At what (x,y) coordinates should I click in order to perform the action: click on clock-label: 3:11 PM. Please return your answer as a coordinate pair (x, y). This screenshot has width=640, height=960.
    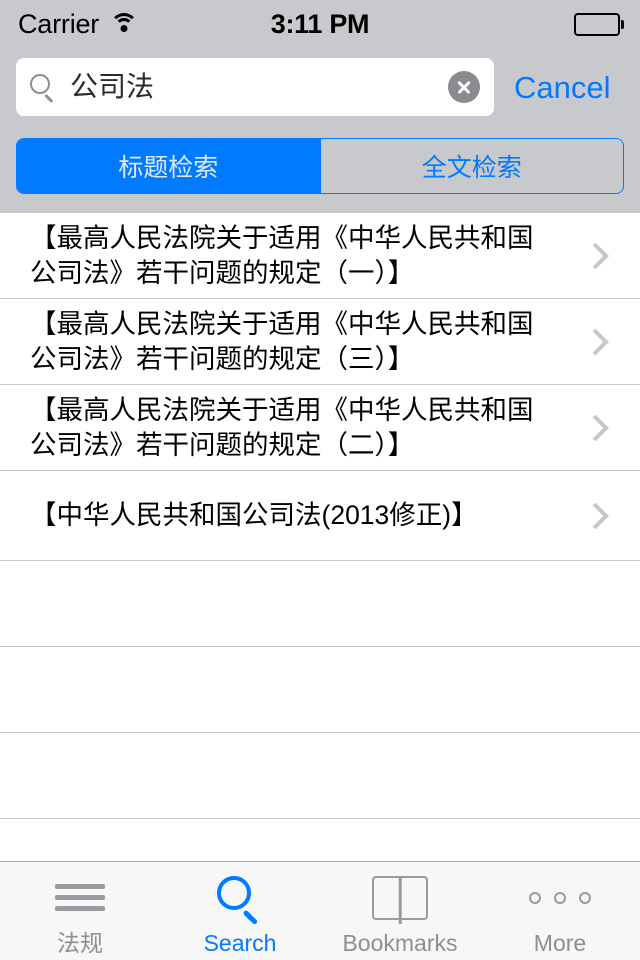
    Looking at the image, I should click on (320, 23).